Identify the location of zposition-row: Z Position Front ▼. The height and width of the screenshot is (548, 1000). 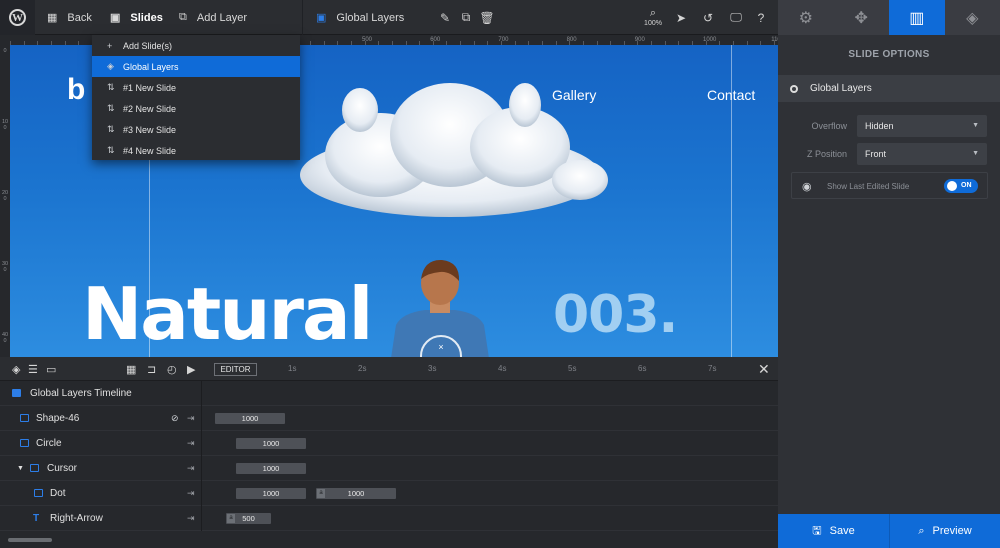
(889, 154).